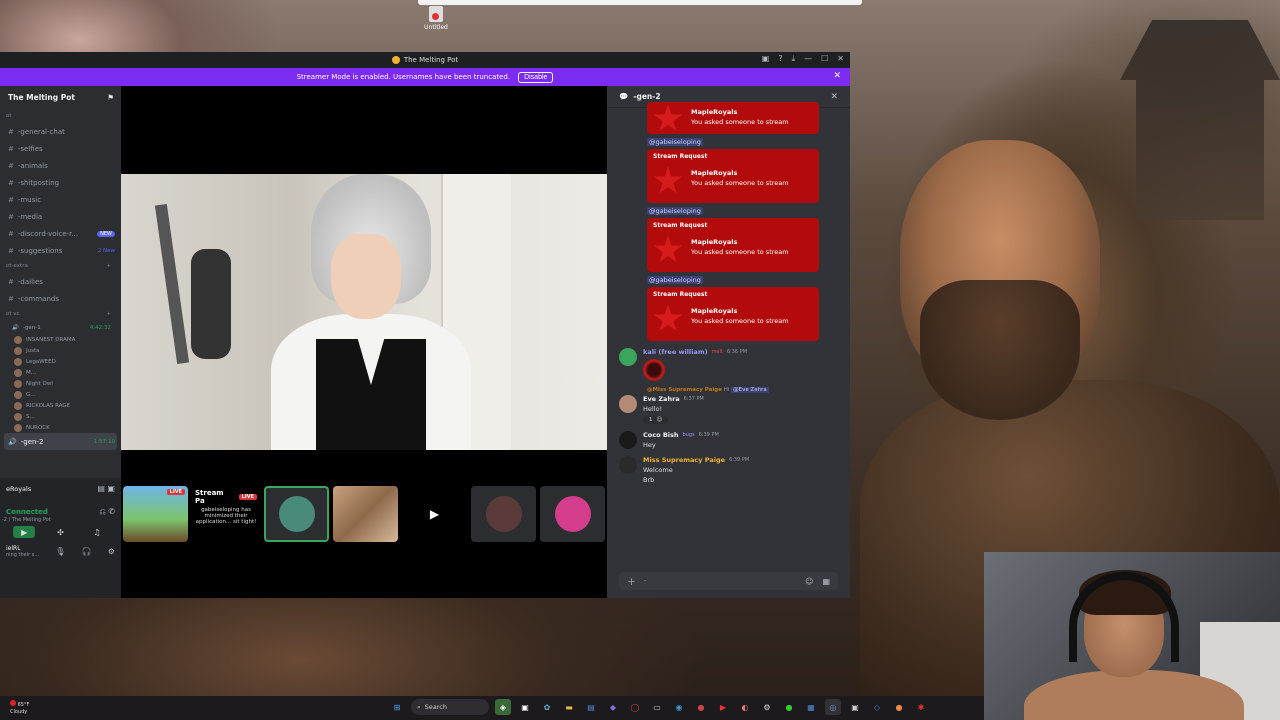 Image resolution: width=1280 pixels, height=720 pixels. I want to click on app-icon: ◐, so click(745, 707).